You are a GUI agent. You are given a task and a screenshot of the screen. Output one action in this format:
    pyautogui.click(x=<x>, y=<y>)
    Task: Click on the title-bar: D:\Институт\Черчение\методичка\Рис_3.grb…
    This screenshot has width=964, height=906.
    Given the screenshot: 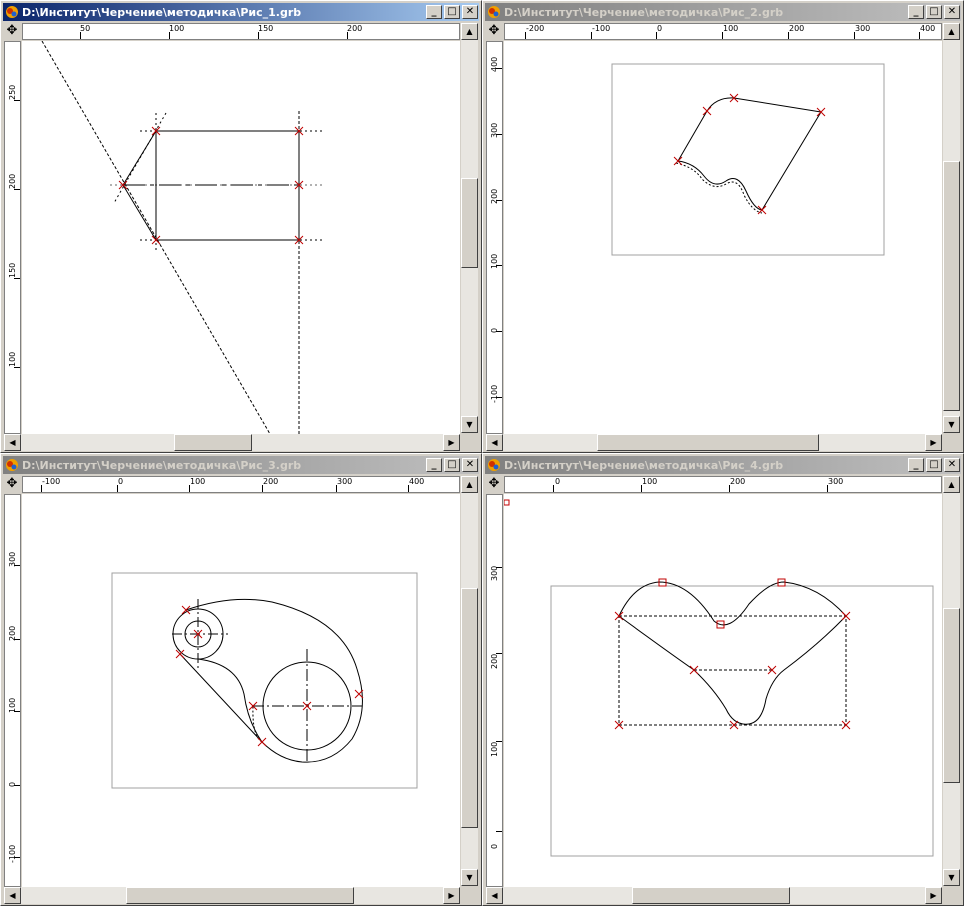 What is the action you would take?
    pyautogui.click(x=241, y=465)
    